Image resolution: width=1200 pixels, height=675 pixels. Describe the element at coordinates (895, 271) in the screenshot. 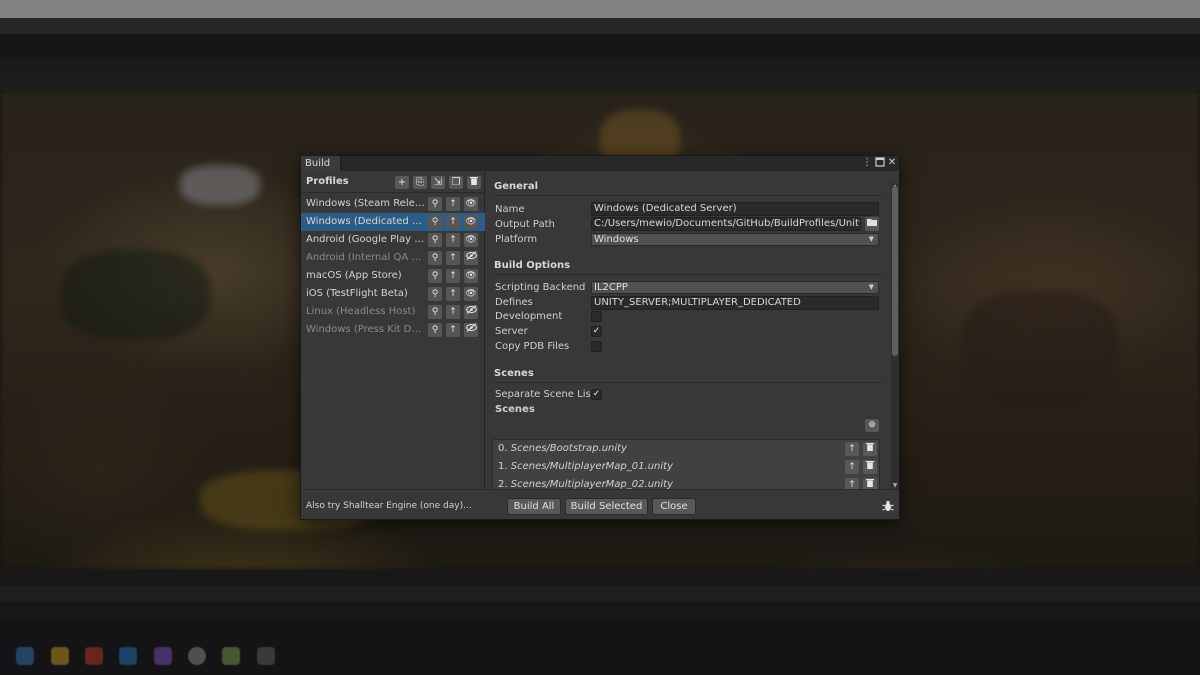

I see `scrollbar-thumb` at that location.